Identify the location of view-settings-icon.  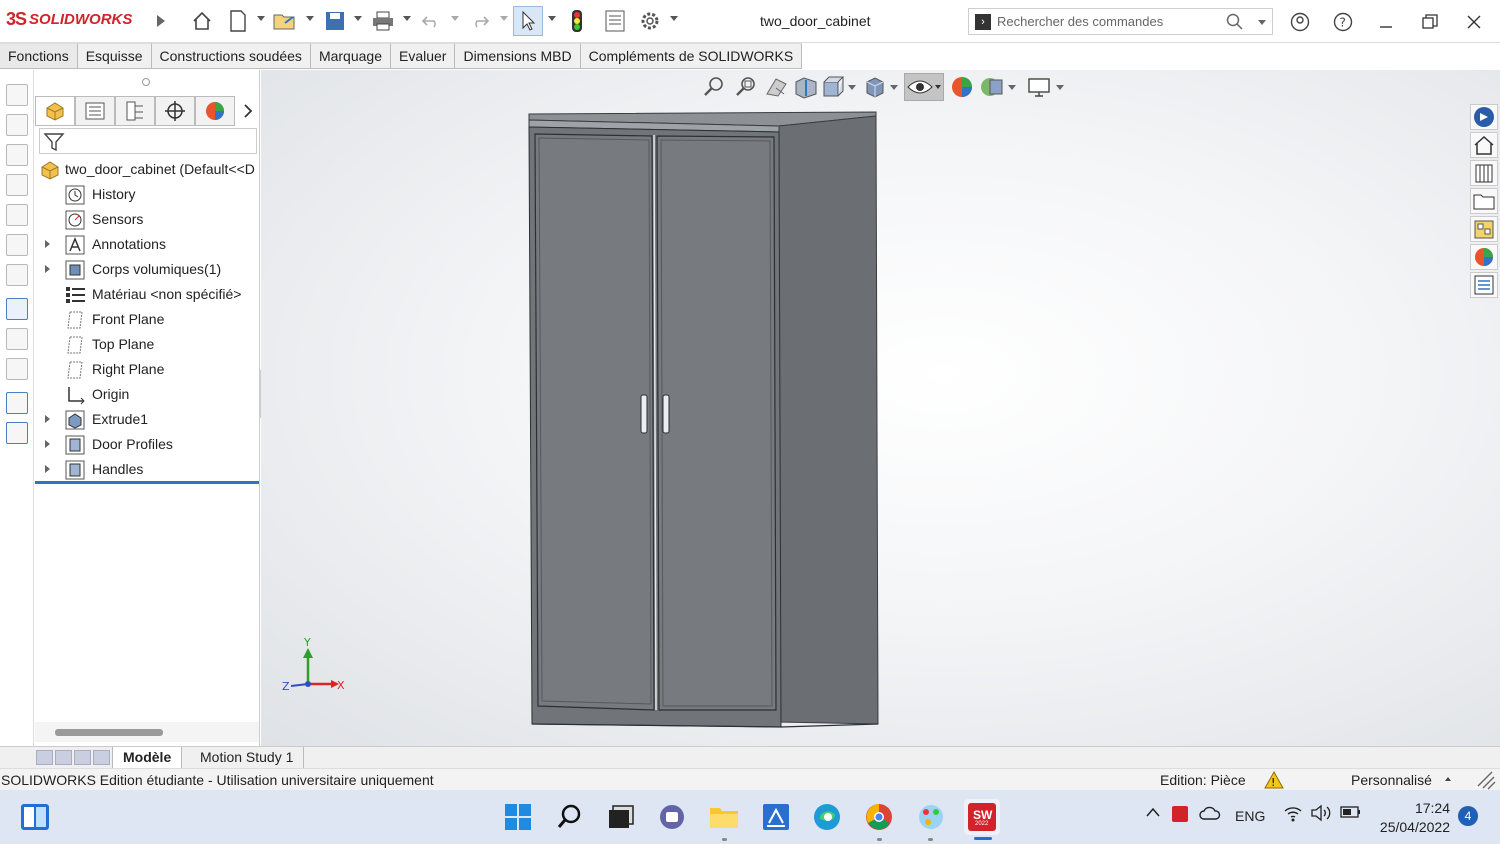
(1039, 87).